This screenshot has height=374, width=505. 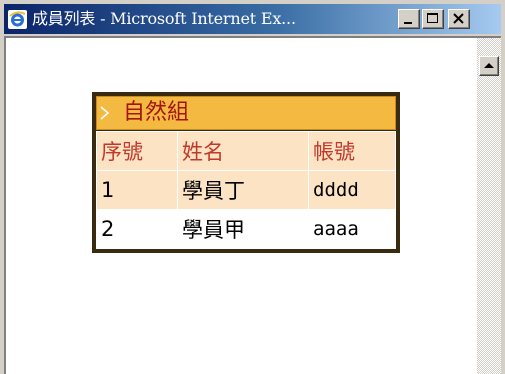 I want to click on close-button, so click(x=459, y=19).